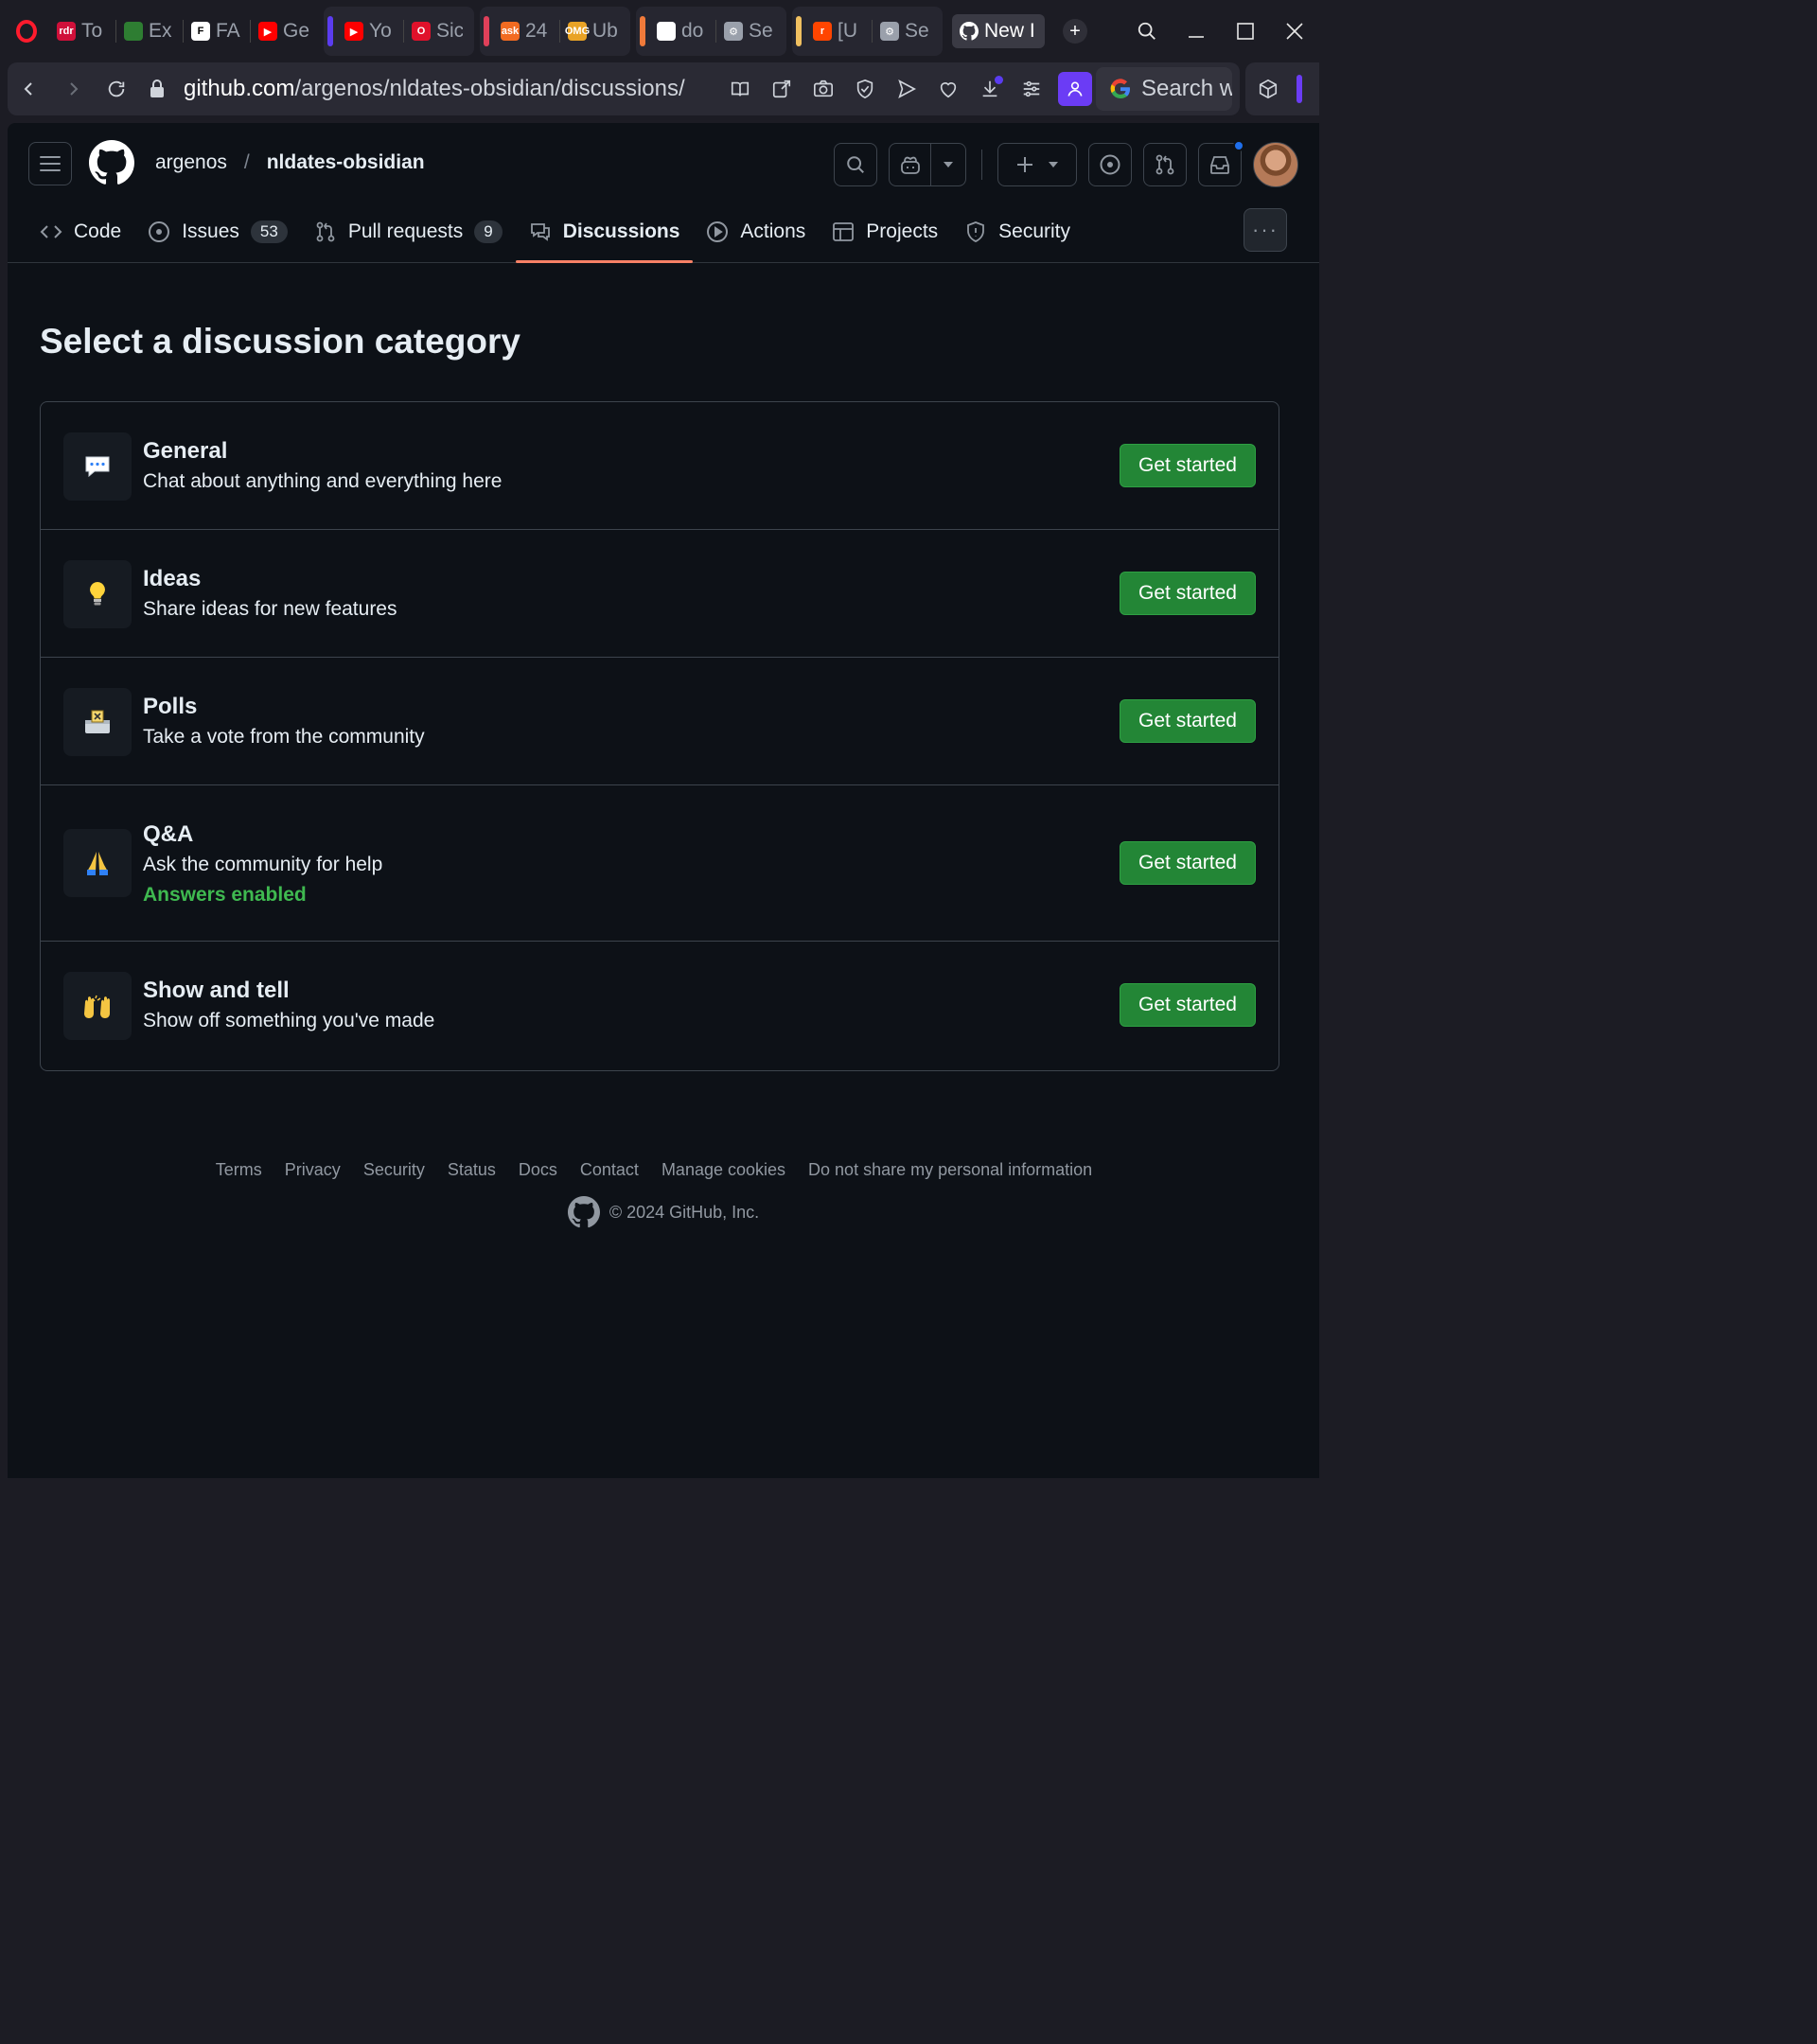 Image resolution: width=1817 pixels, height=2044 pixels. What do you see at coordinates (50, 163) in the screenshot?
I see `menu-button` at bounding box center [50, 163].